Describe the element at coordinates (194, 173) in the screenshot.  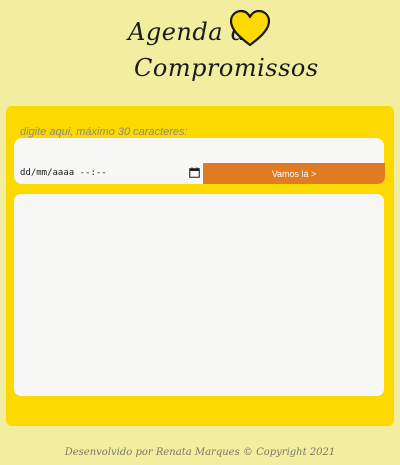
I see `calendar-icon` at that location.